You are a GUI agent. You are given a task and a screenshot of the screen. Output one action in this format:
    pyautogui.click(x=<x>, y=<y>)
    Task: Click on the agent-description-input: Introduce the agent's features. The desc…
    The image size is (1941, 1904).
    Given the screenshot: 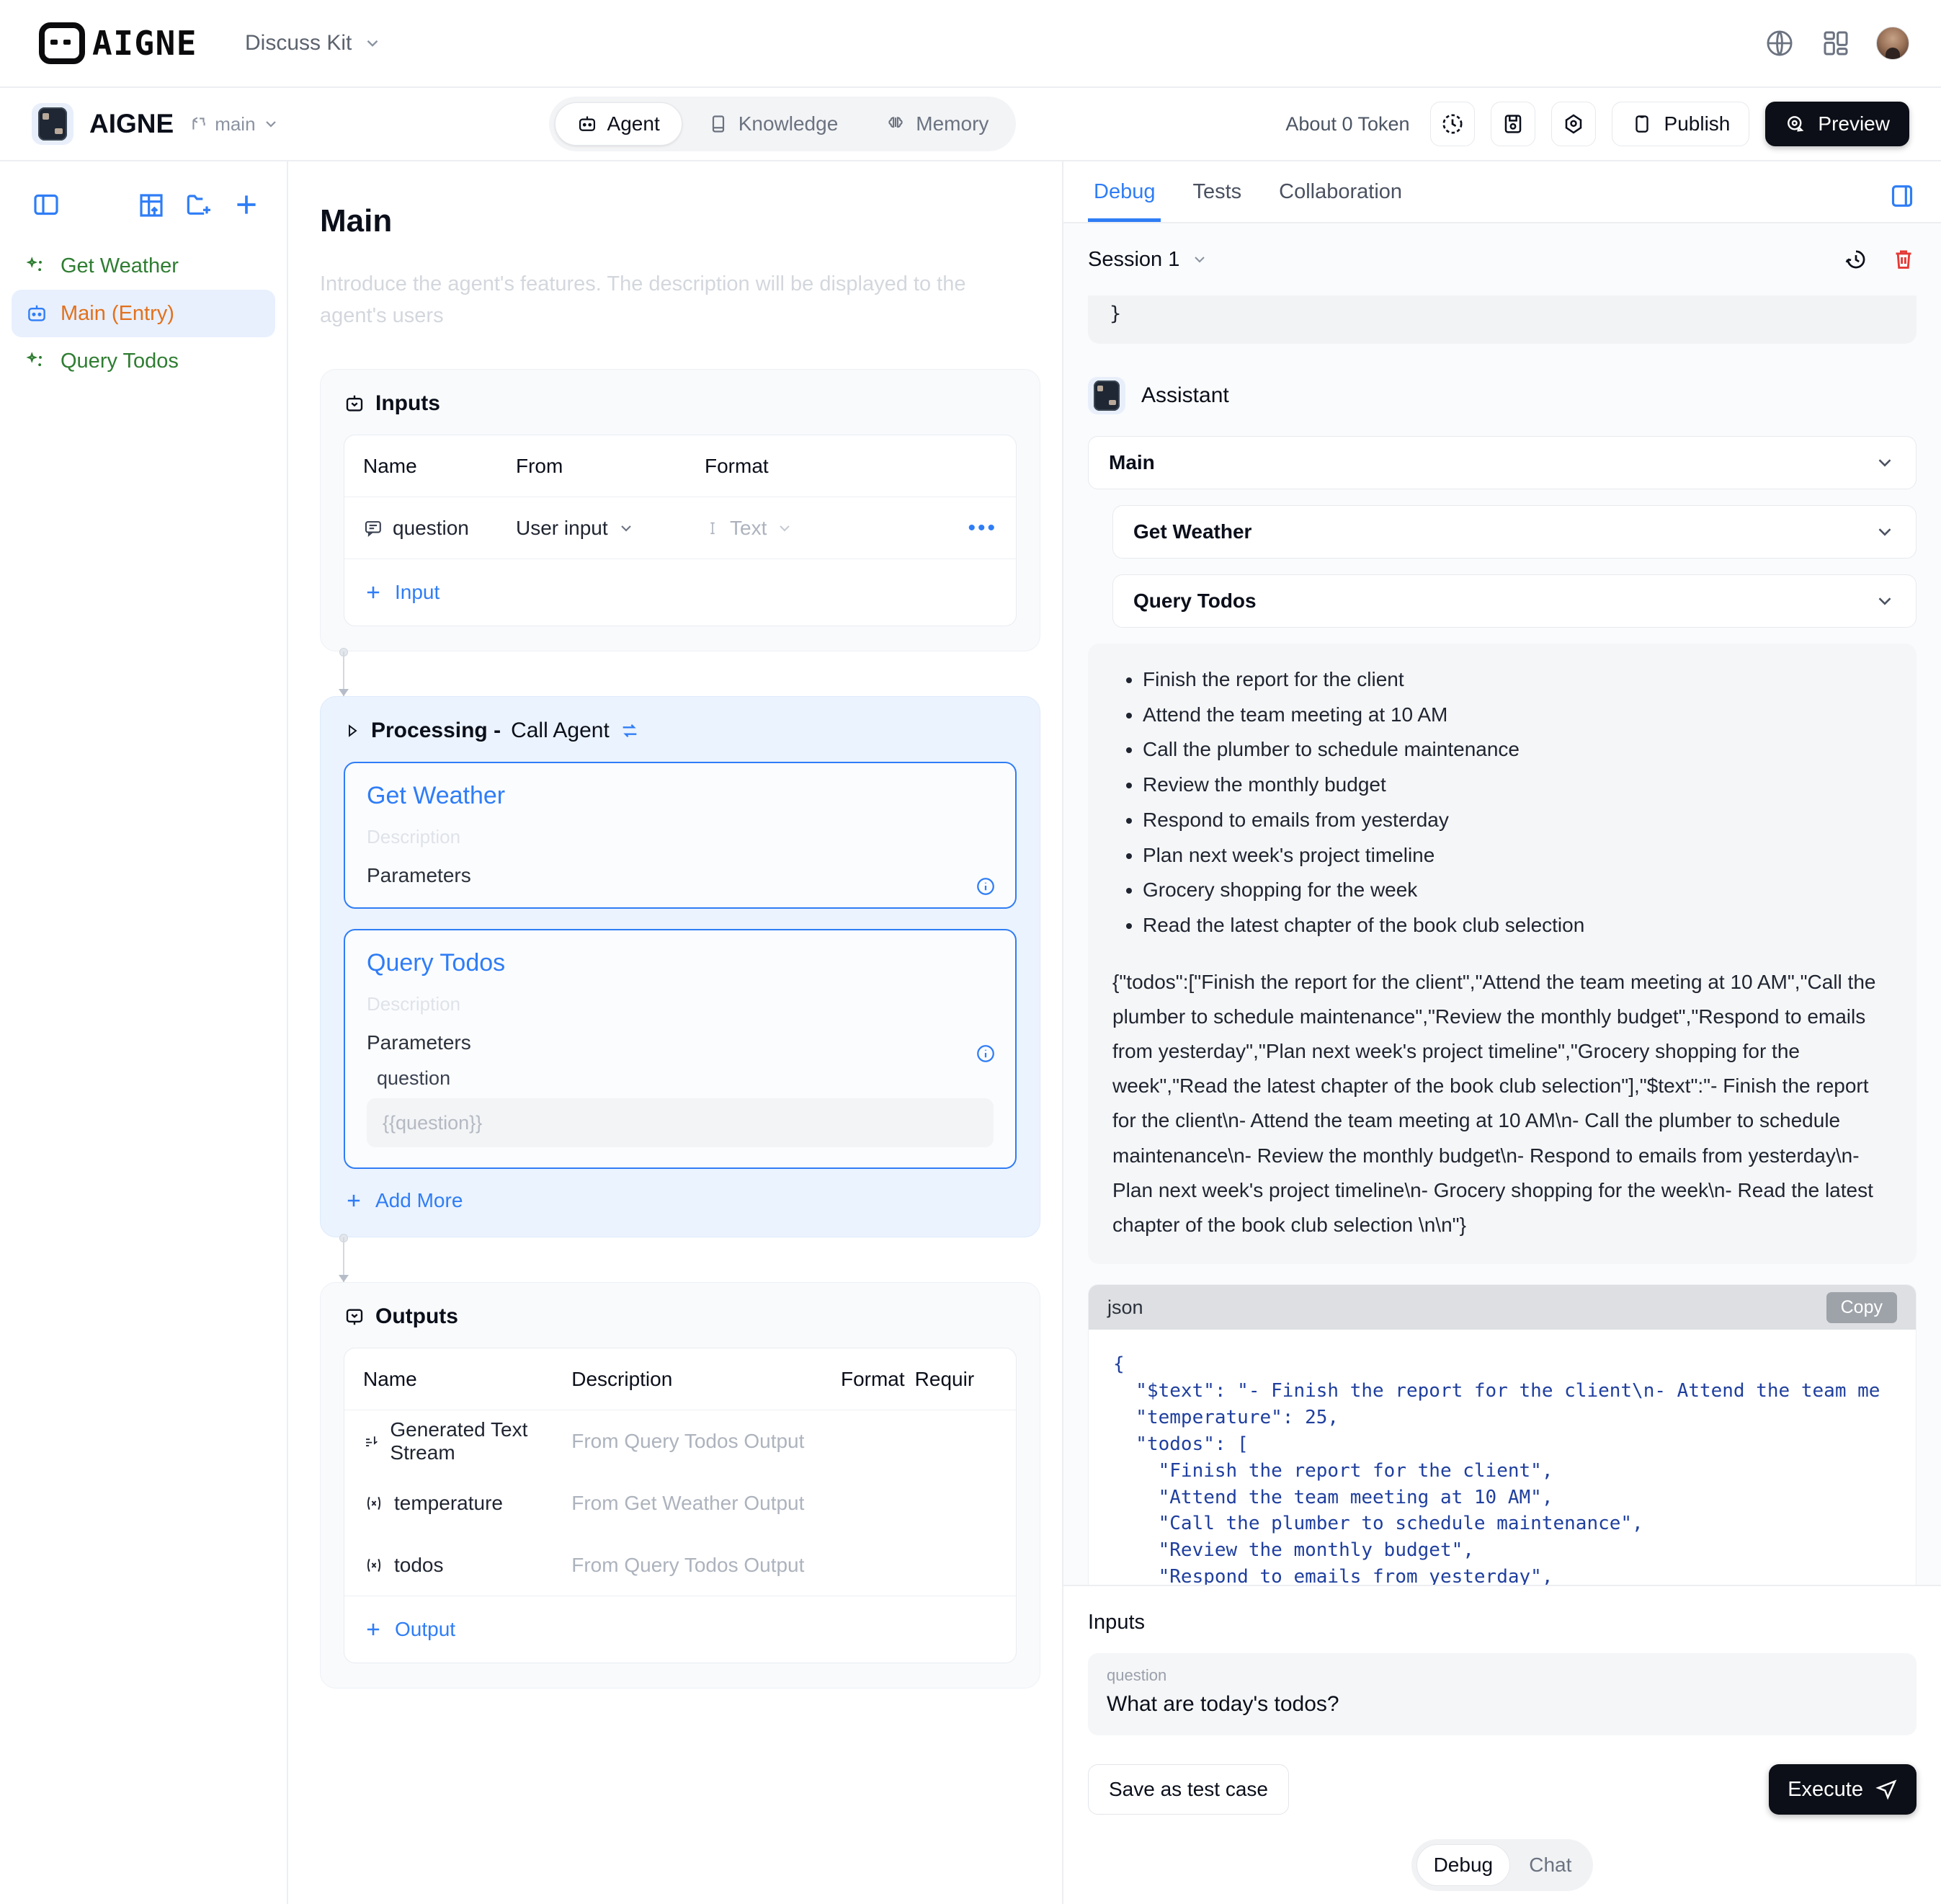 What is the action you would take?
    pyautogui.click(x=655, y=300)
    